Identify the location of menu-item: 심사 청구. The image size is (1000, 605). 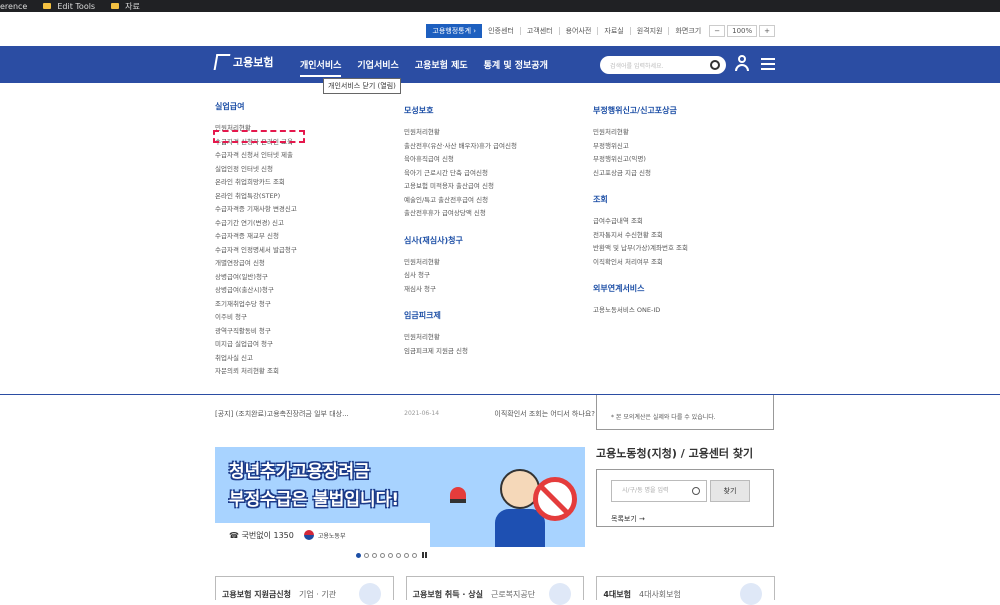
(460, 276).